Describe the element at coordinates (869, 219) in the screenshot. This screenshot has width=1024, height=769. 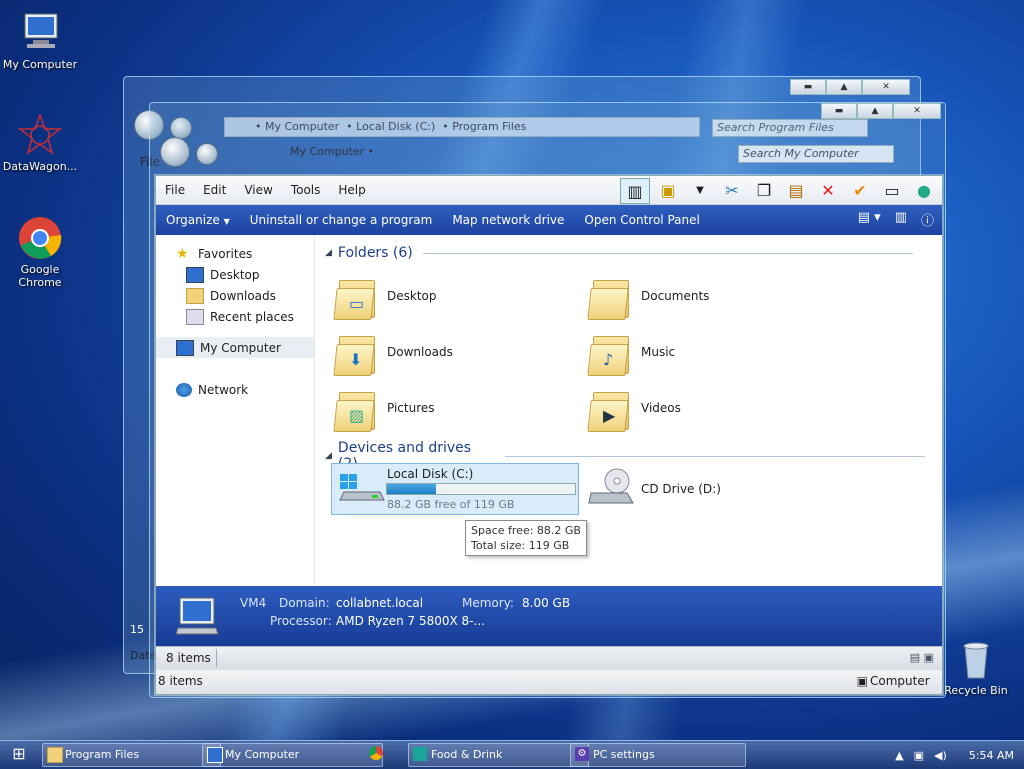
I see `view-options-icon: ▤ ▾` at that location.